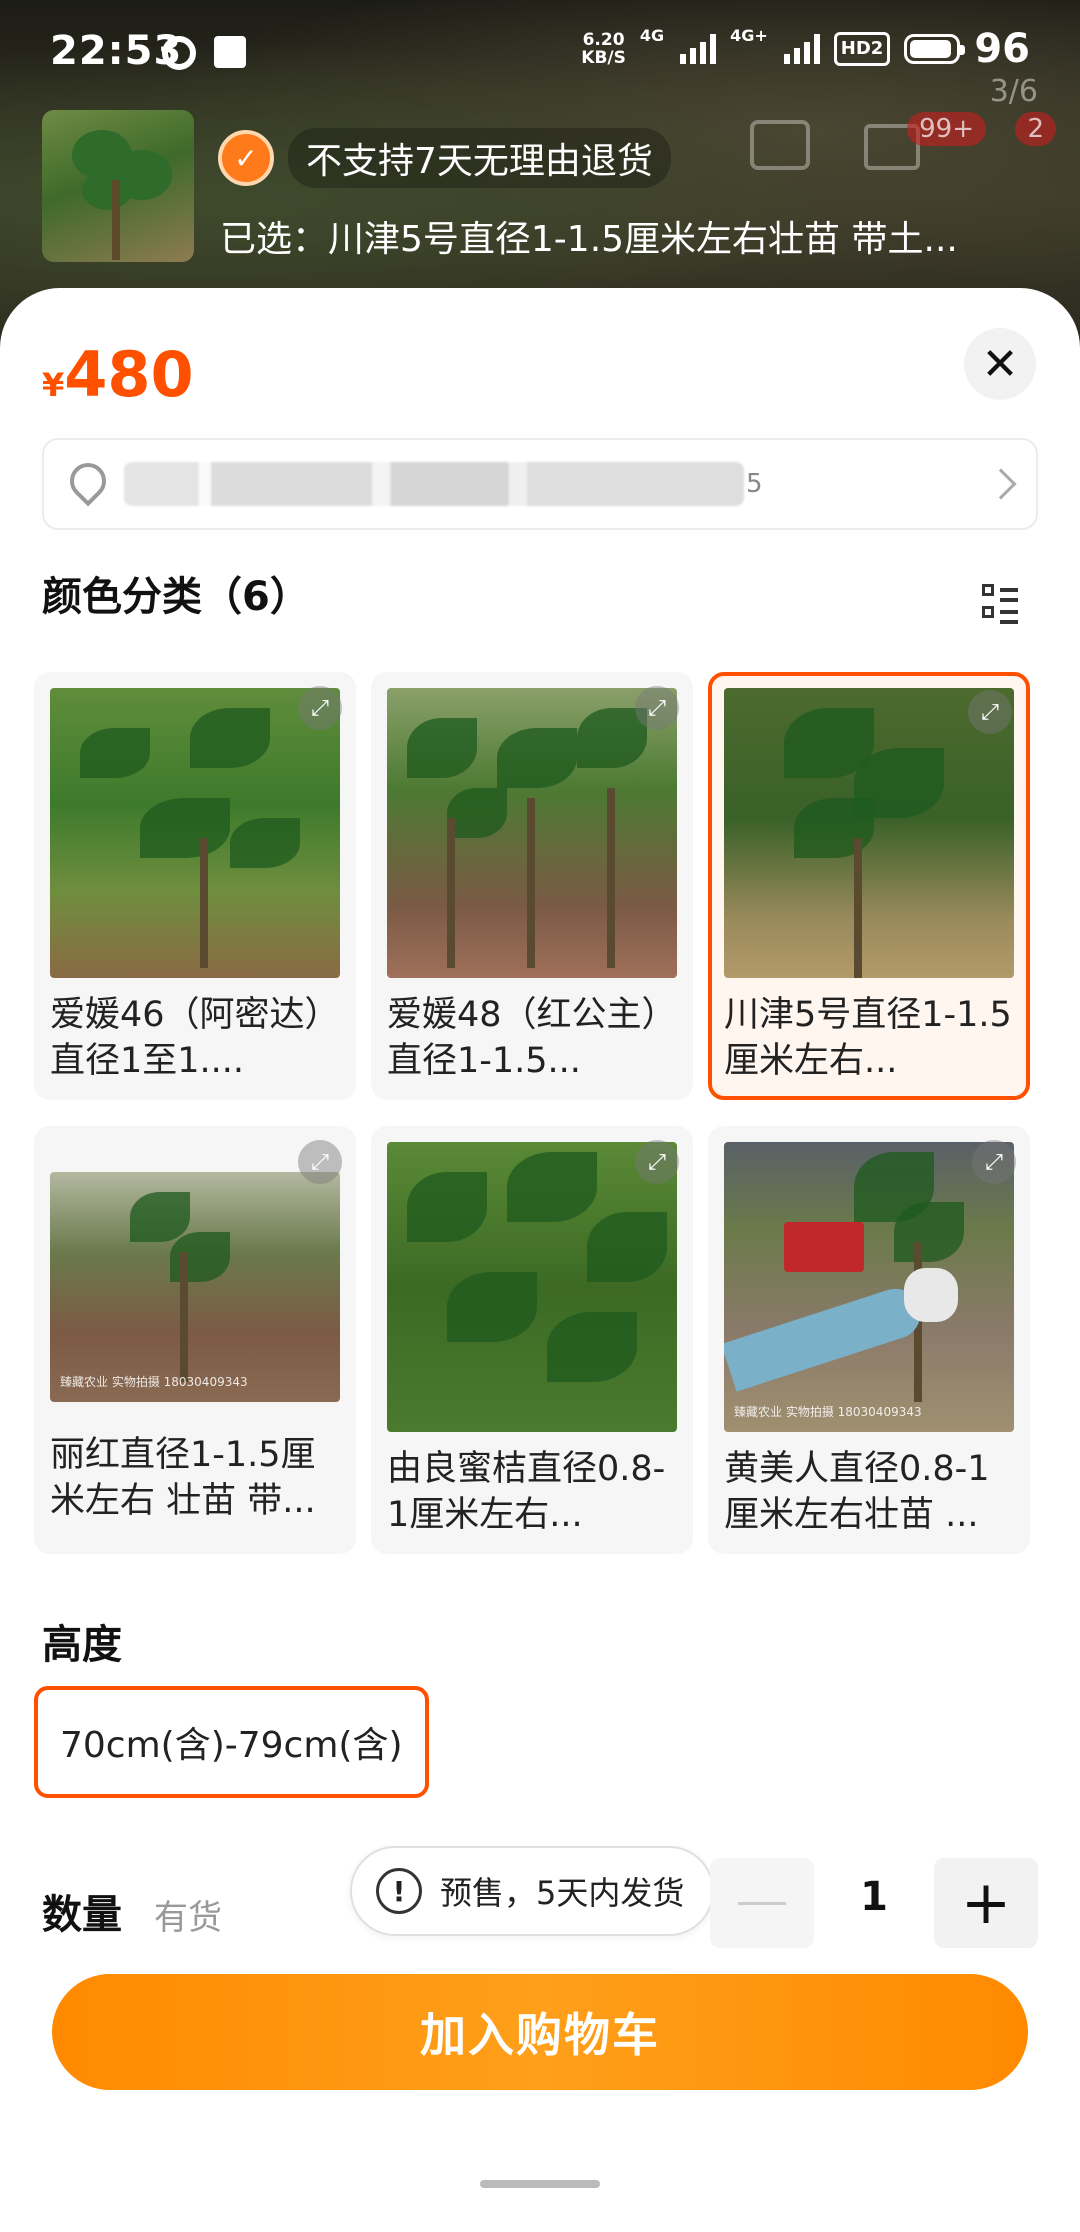  Describe the element at coordinates (129, 374) in the screenshot. I see `price-amount: 480` at that location.